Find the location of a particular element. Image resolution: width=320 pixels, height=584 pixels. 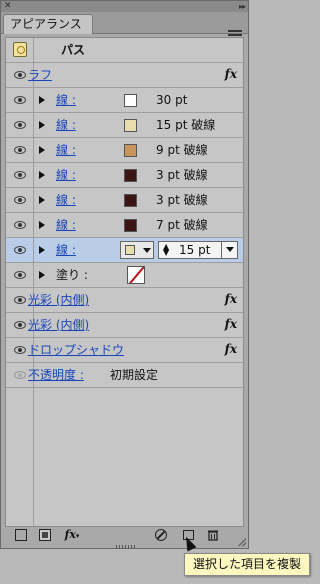

collapse-icon: ▸▸ is located at coordinates (242, 6).